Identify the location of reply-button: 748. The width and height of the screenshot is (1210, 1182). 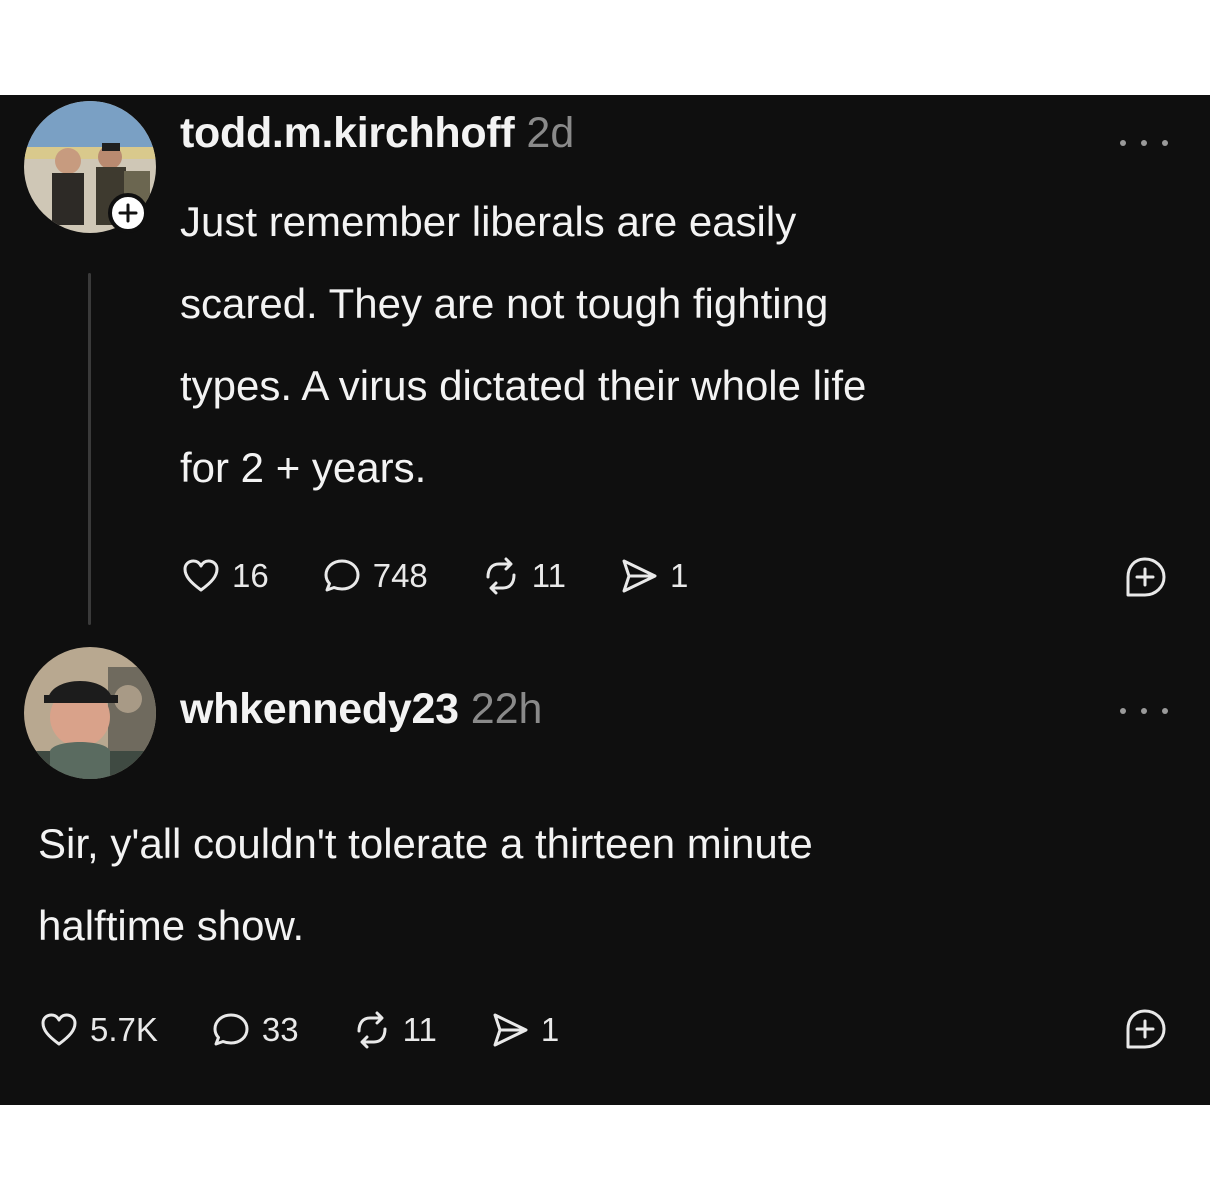
(374, 576).